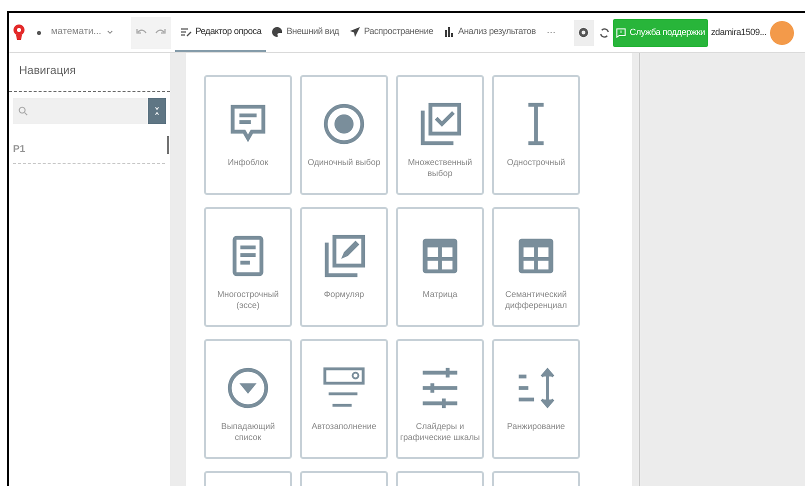 The width and height of the screenshot is (805, 486). I want to click on collapse-icon, so click(157, 111).